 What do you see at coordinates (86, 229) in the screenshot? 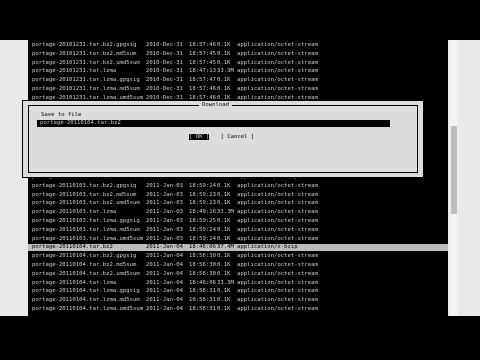
I see `file-name: portage-20110103.tar.lzma.md5sum` at bounding box center [86, 229].